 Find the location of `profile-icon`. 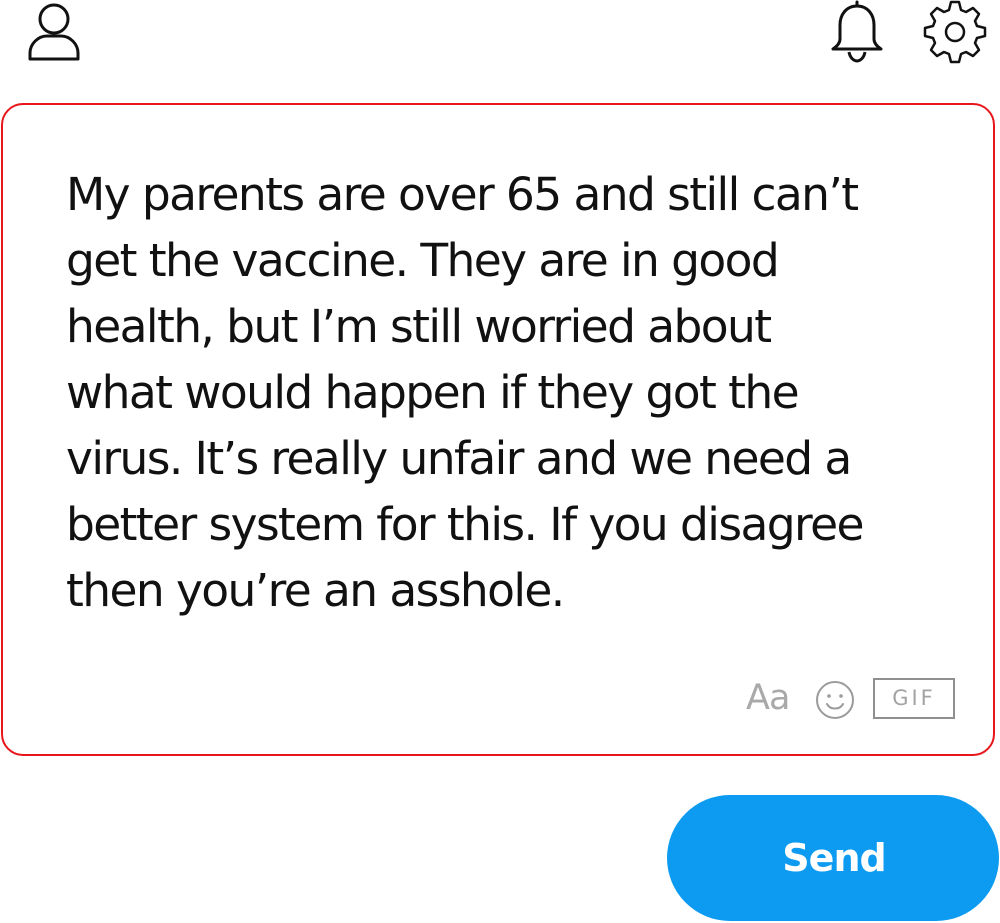

profile-icon is located at coordinates (54, 32).